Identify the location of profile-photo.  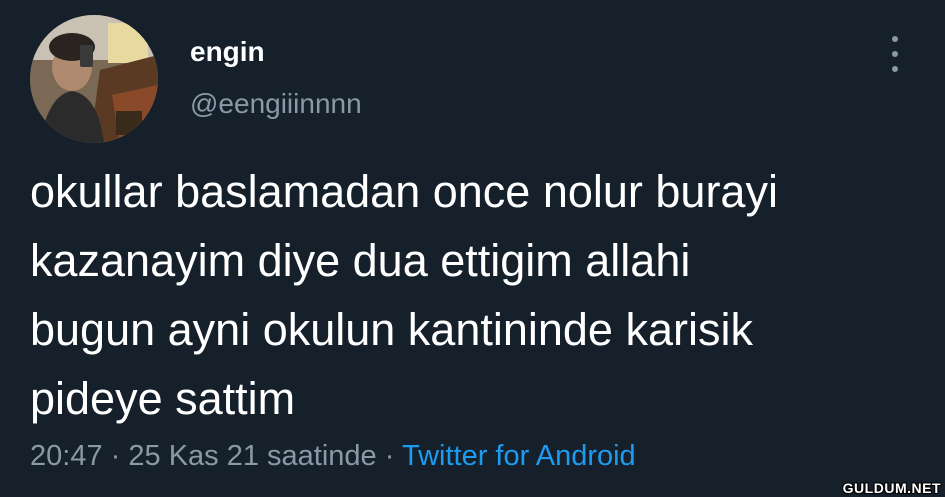
(94, 79).